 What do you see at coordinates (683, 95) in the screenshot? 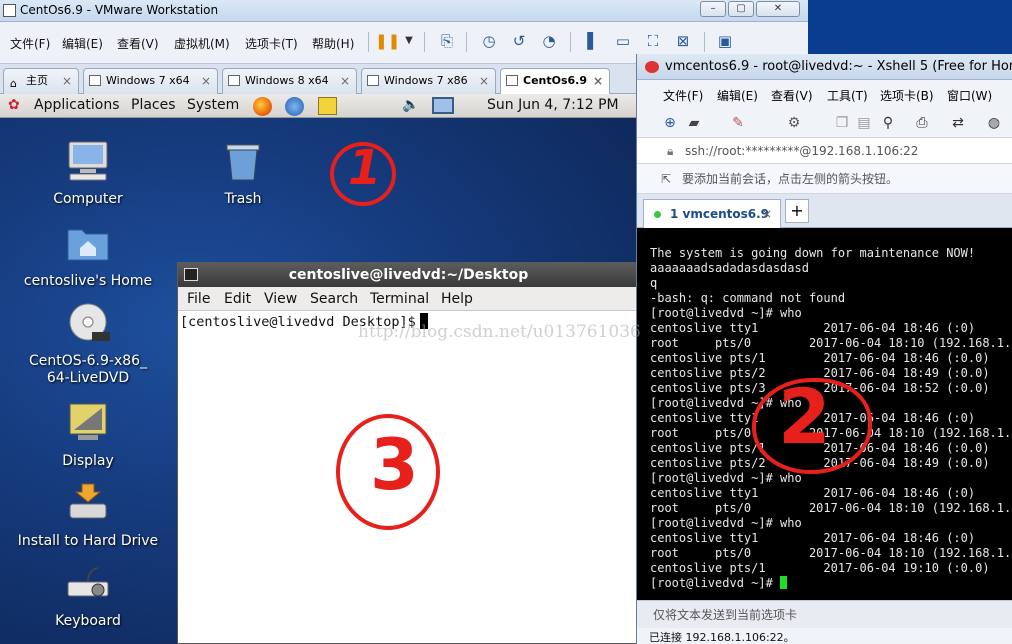
I see `xshell-menu-file: 文件(F)` at bounding box center [683, 95].